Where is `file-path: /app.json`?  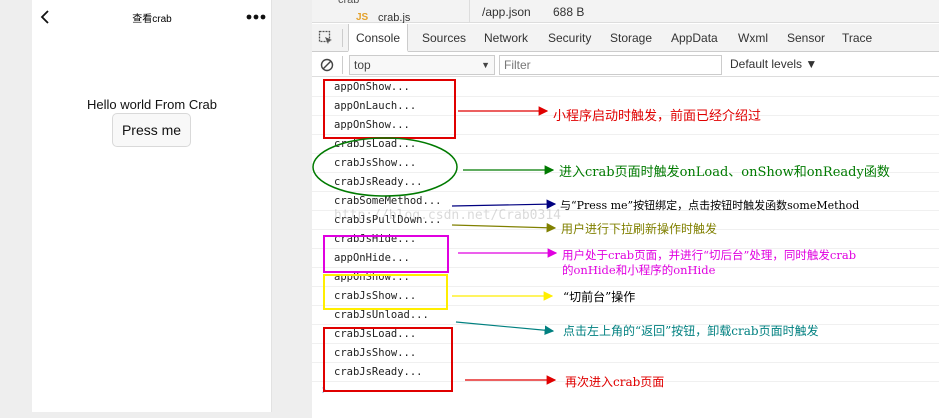 file-path: /app.json is located at coordinates (506, 12).